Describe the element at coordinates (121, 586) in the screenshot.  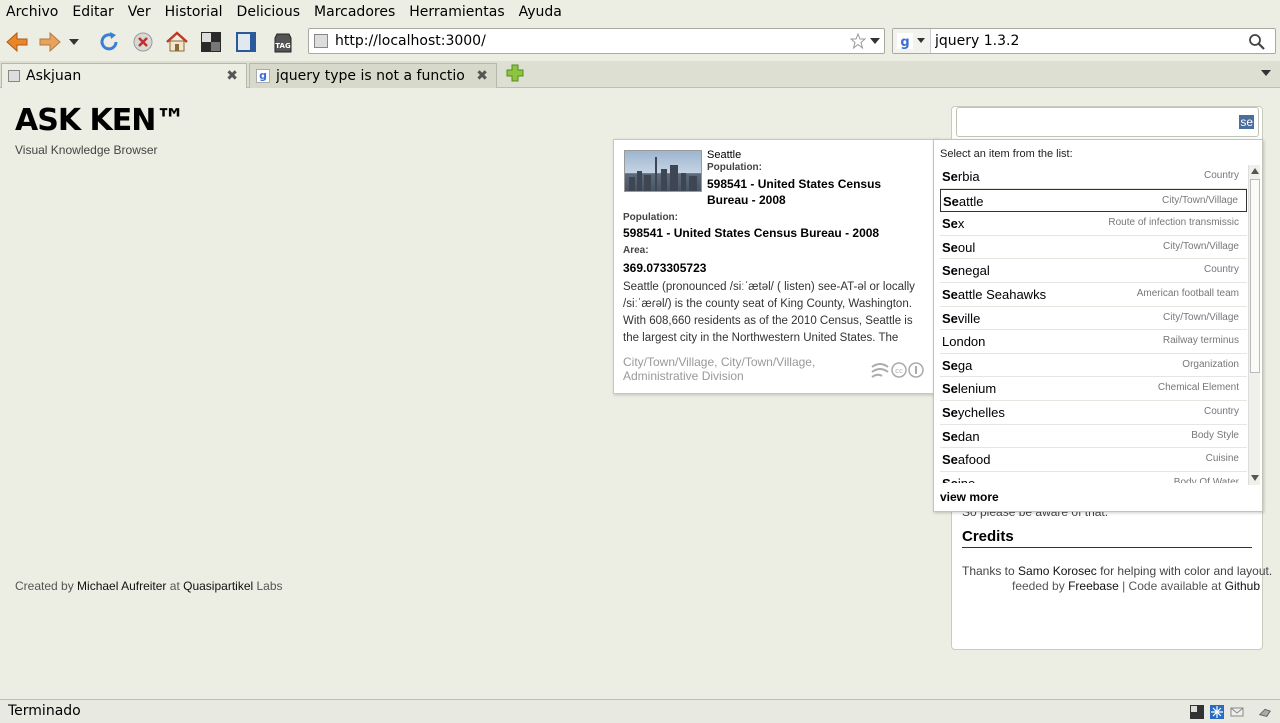
I see `author-link: Michael Aufreiter` at that location.